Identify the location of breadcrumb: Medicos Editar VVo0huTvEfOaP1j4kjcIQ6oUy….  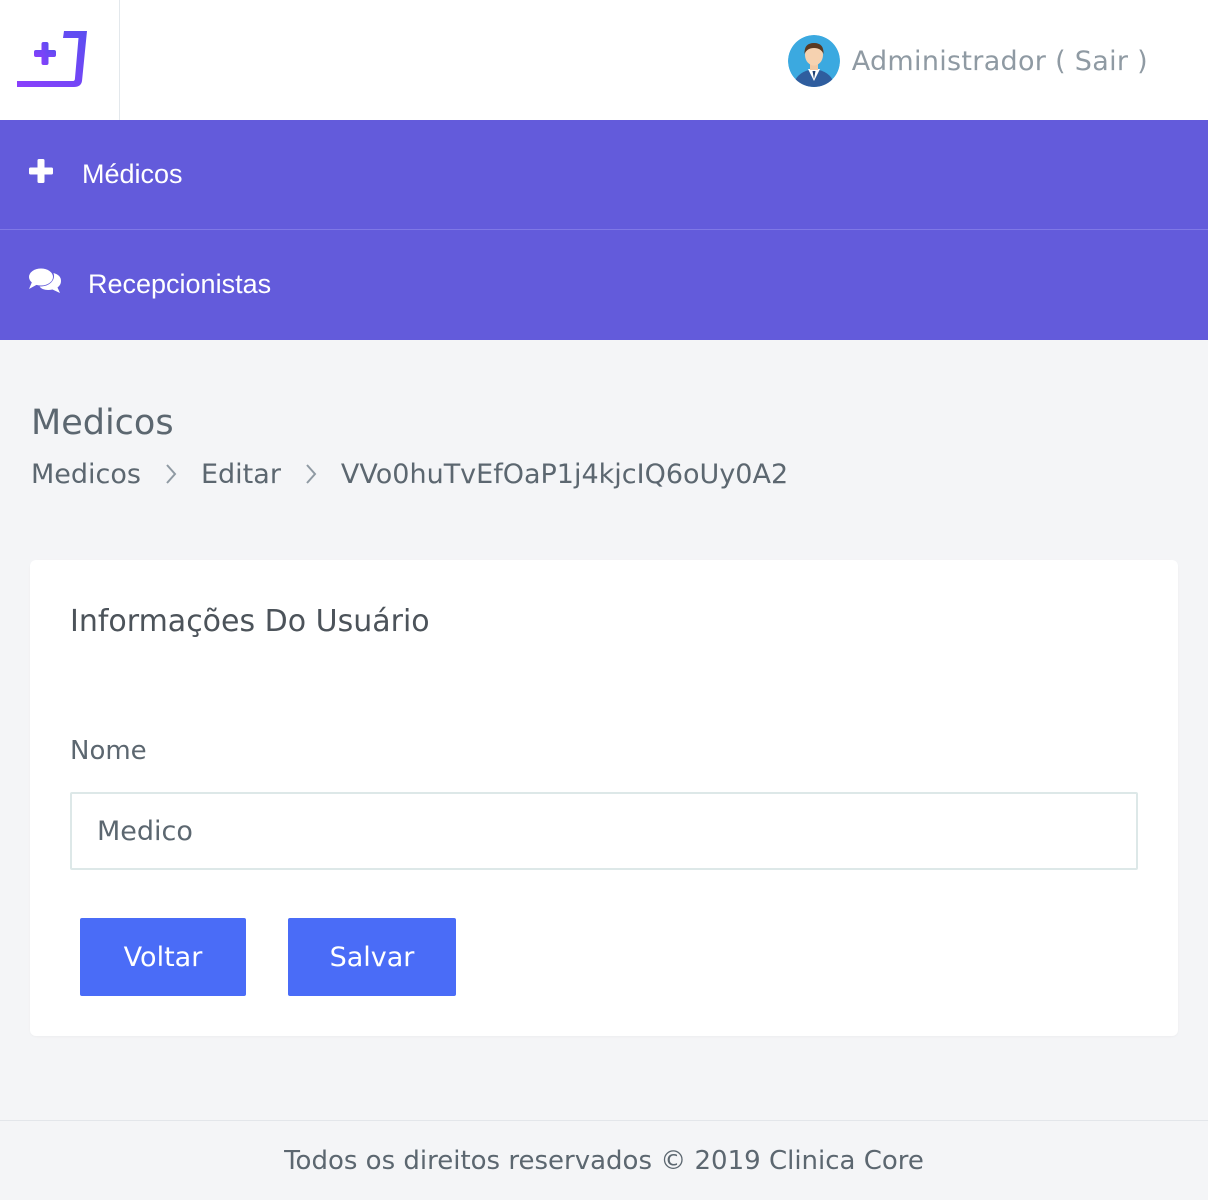
(409, 474).